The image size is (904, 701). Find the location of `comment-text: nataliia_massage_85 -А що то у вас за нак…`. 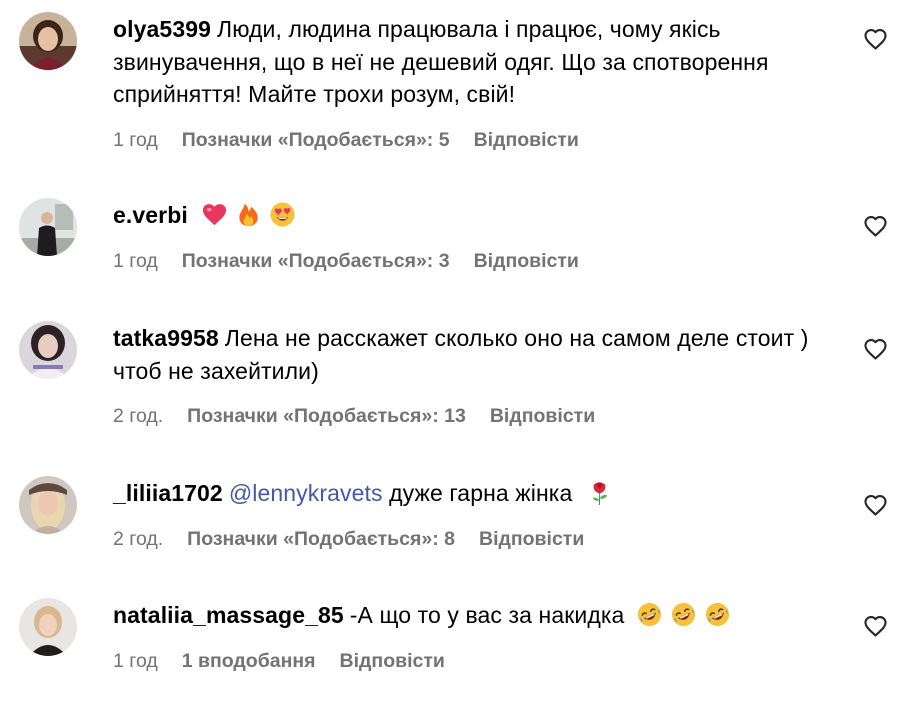

comment-text: nataliia_massage_85 -А що то у вас за нак… is located at coordinates (463, 615).